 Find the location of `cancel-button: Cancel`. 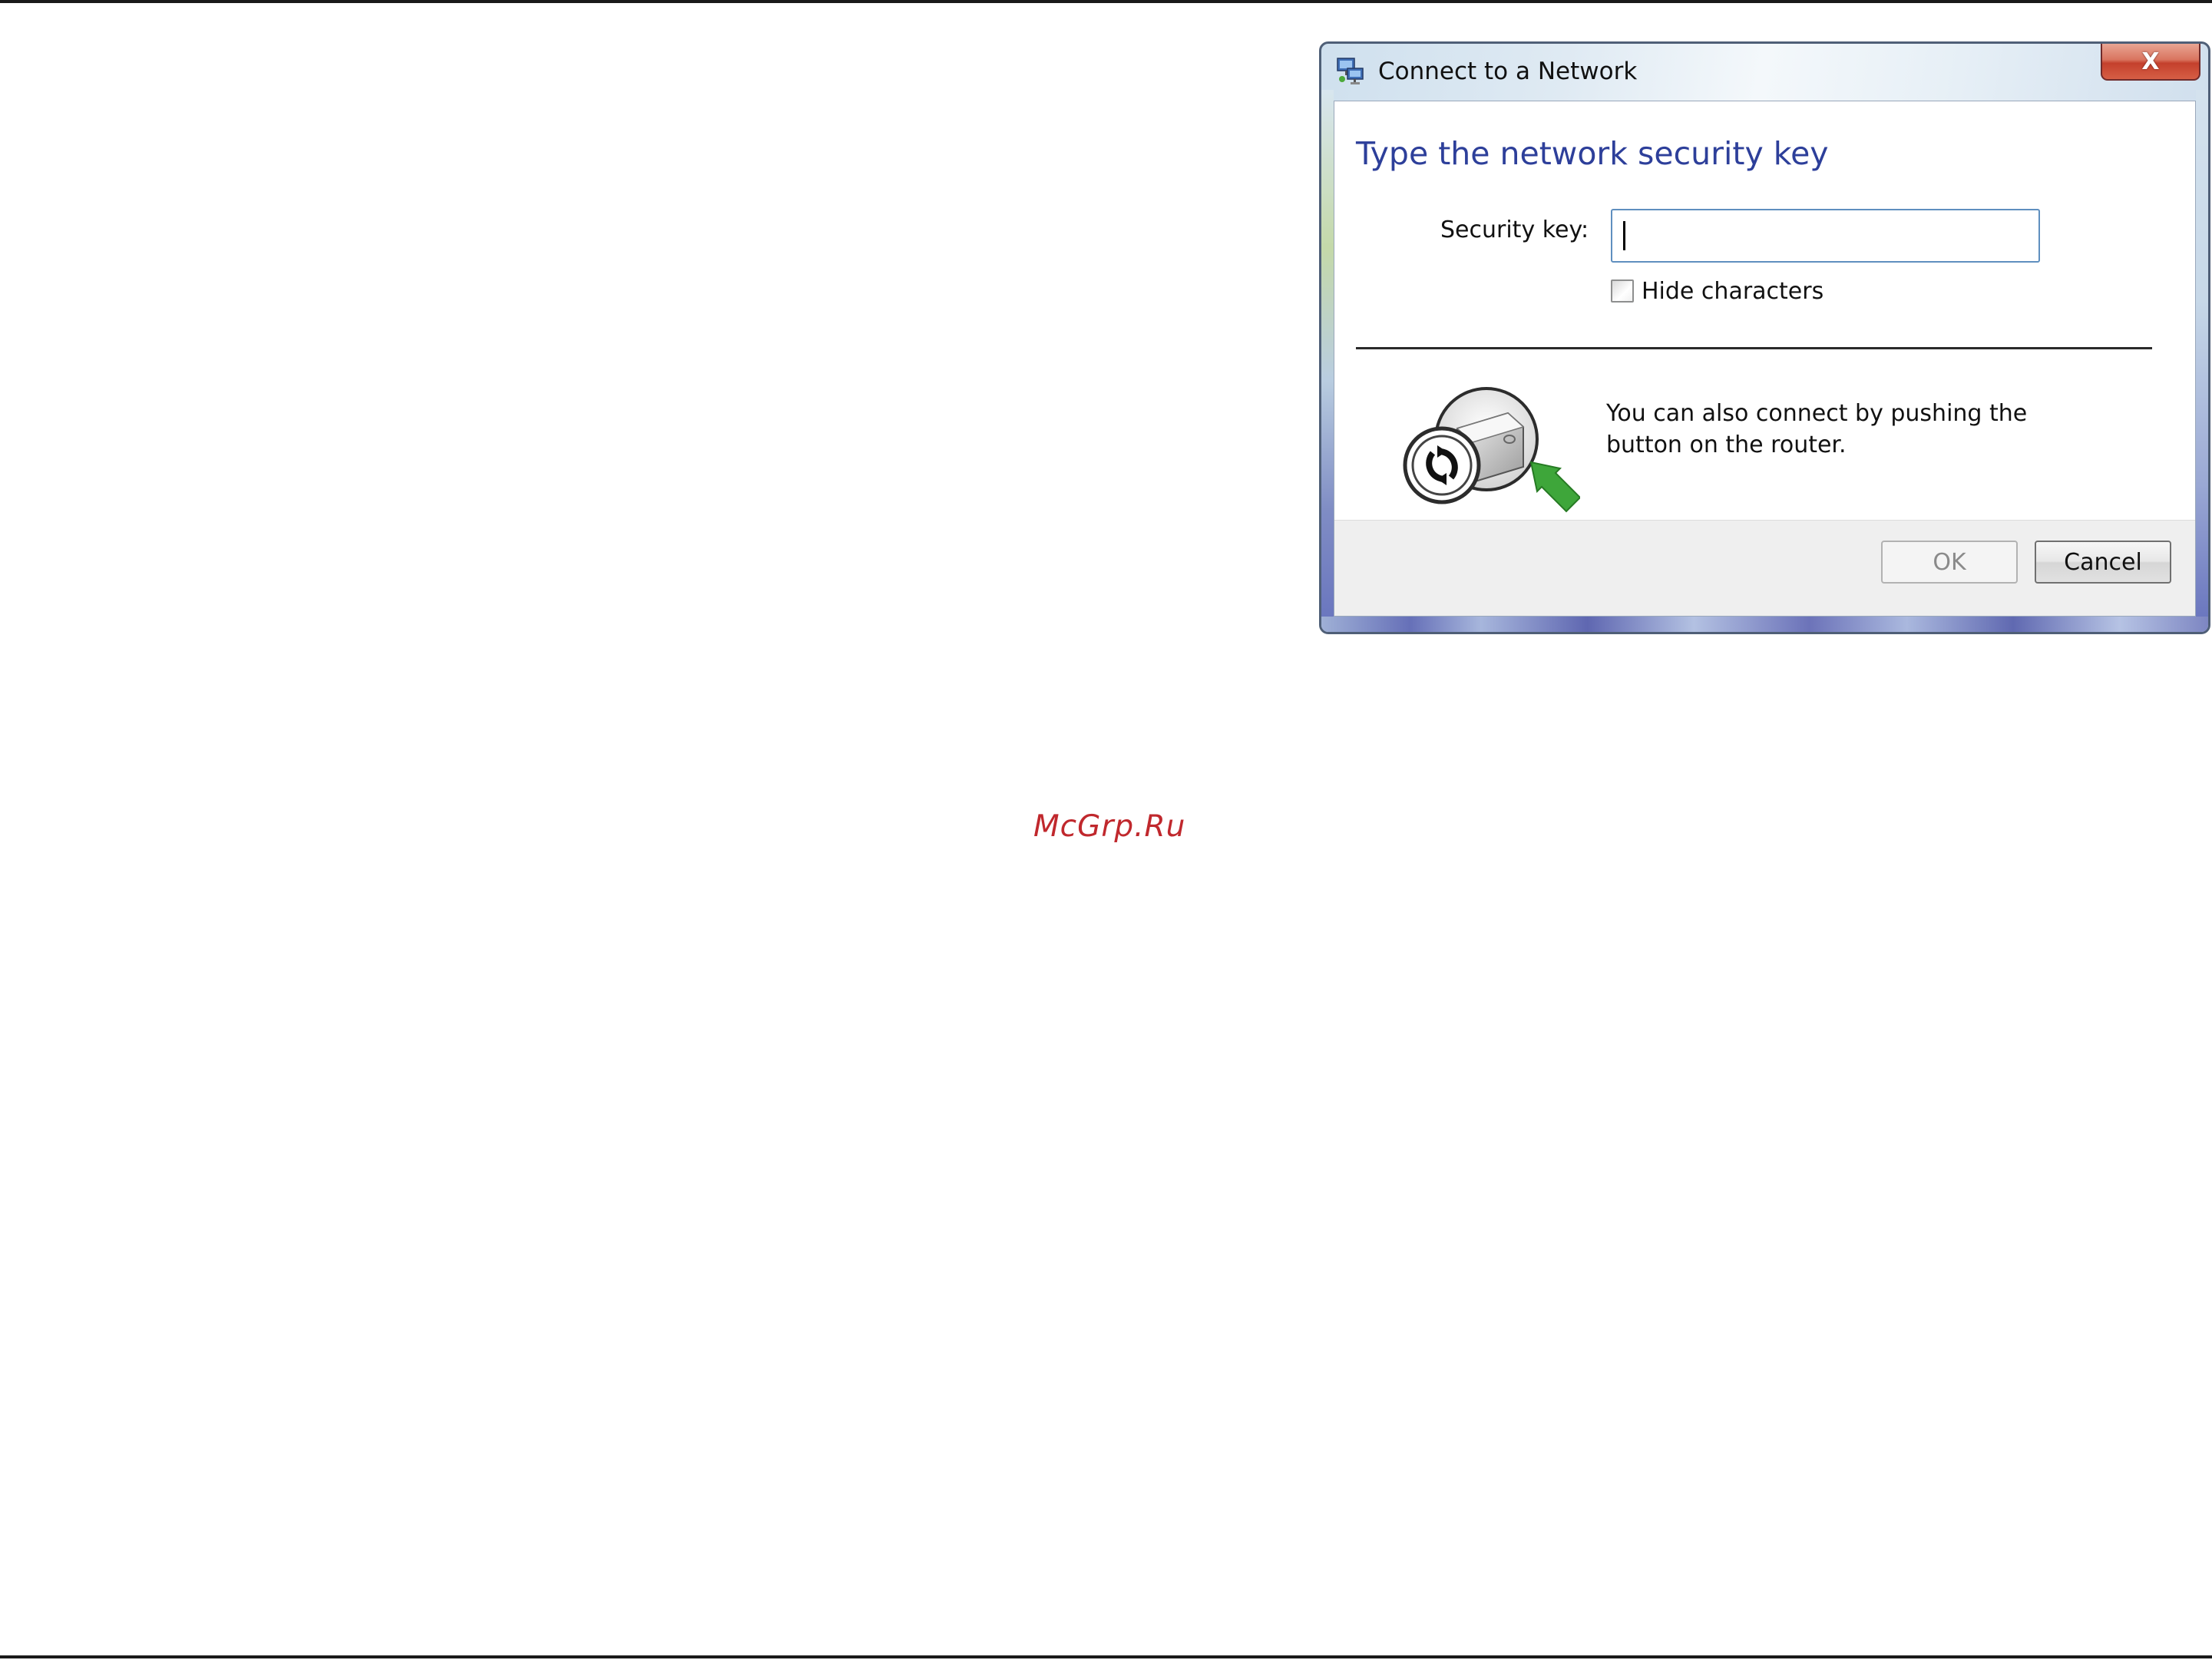

cancel-button: Cancel is located at coordinates (2103, 562).